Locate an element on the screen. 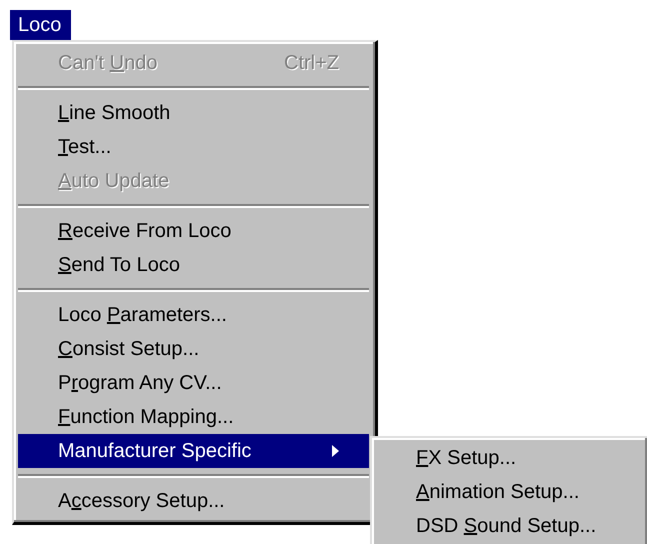  menu-item: Manufacturer Specific is located at coordinates (193, 451).